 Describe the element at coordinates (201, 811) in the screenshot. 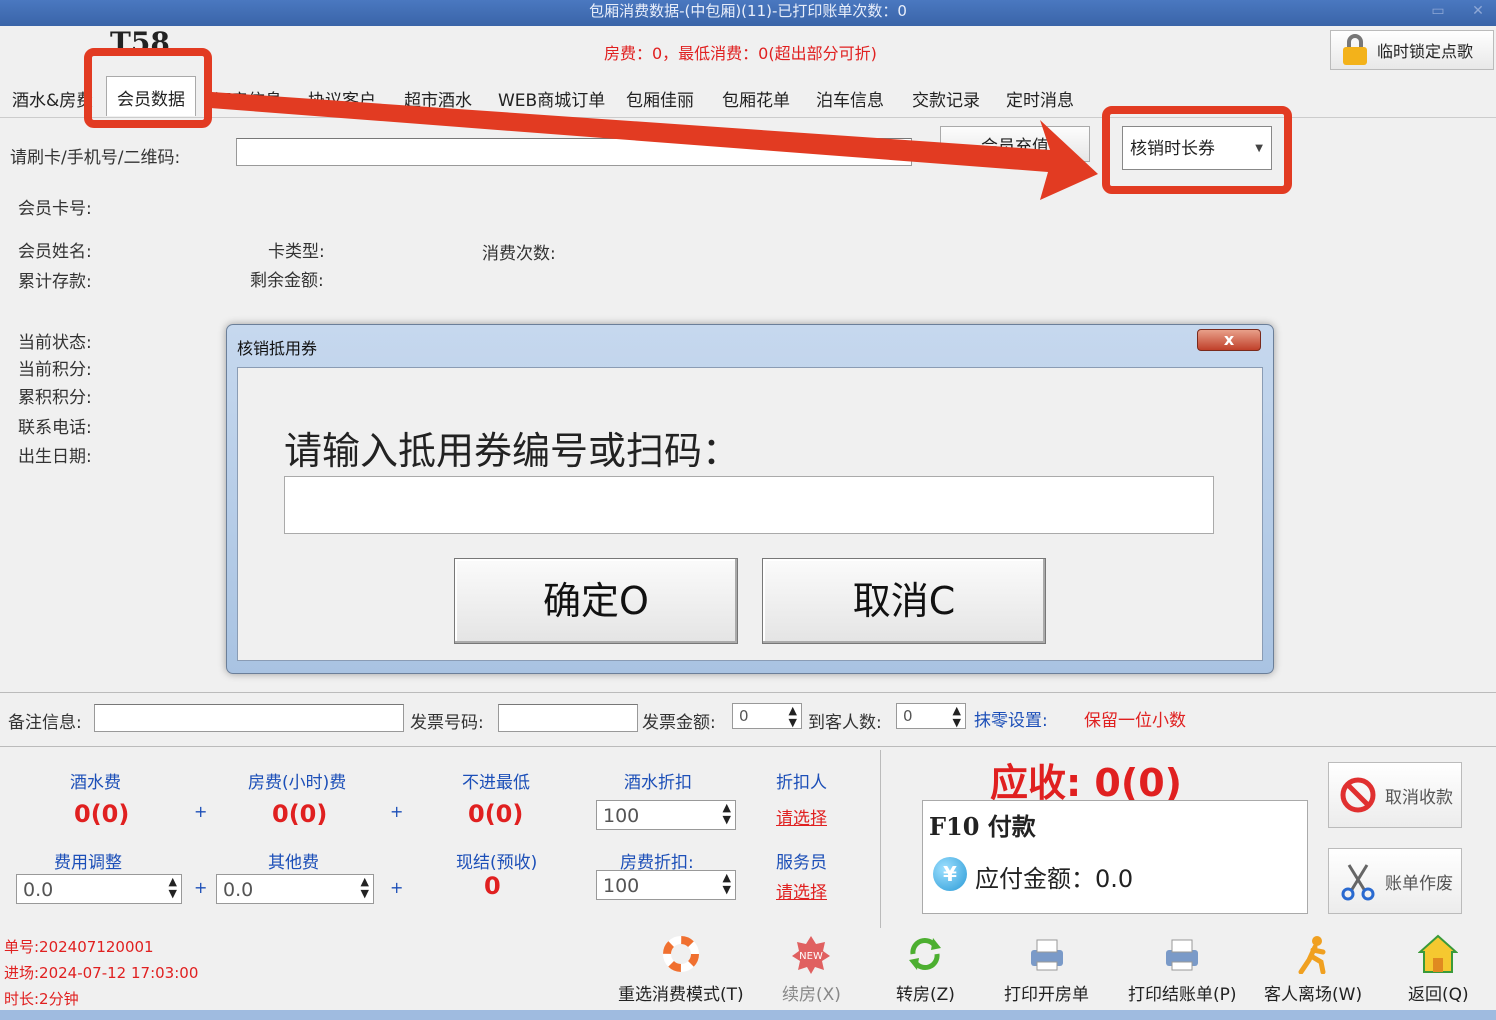

I see `plus-sign: +` at that location.